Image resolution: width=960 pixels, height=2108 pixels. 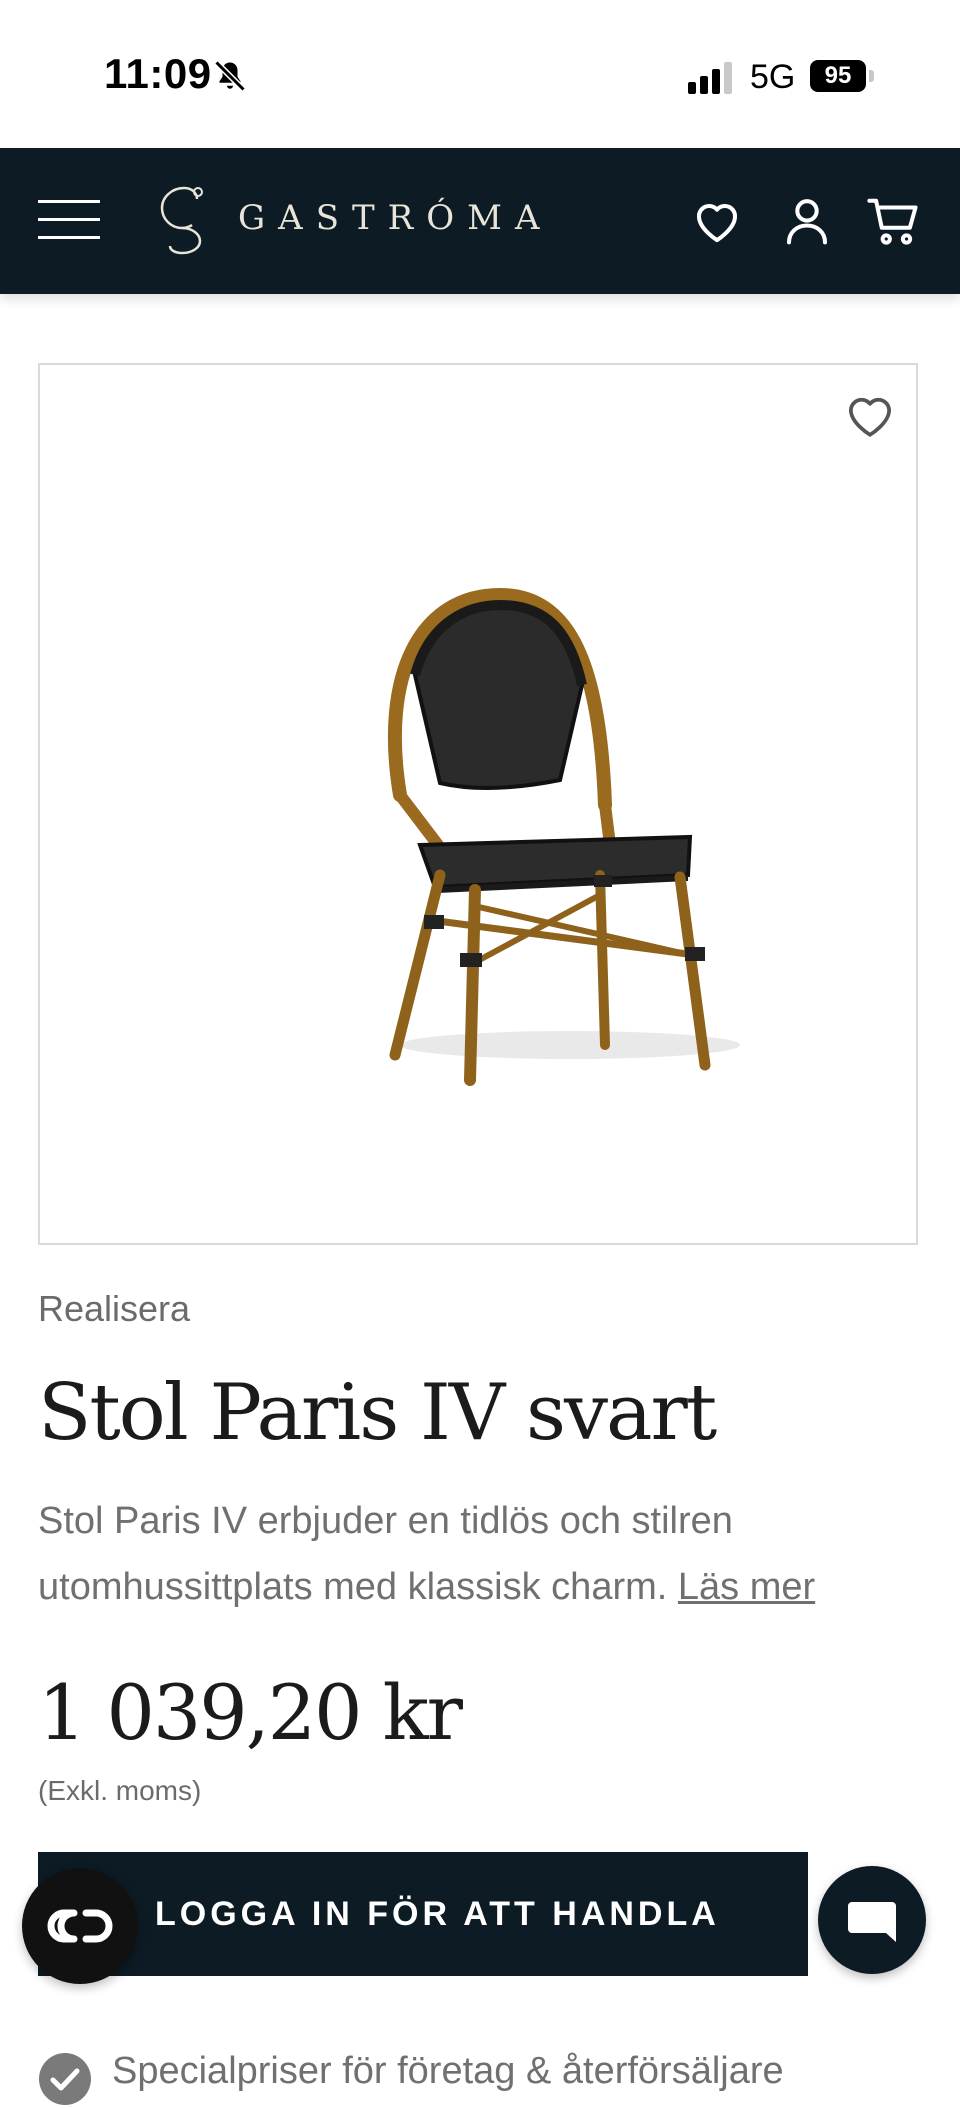 What do you see at coordinates (395, 218) in the screenshot?
I see `brand-name: GASTRÓMA` at bounding box center [395, 218].